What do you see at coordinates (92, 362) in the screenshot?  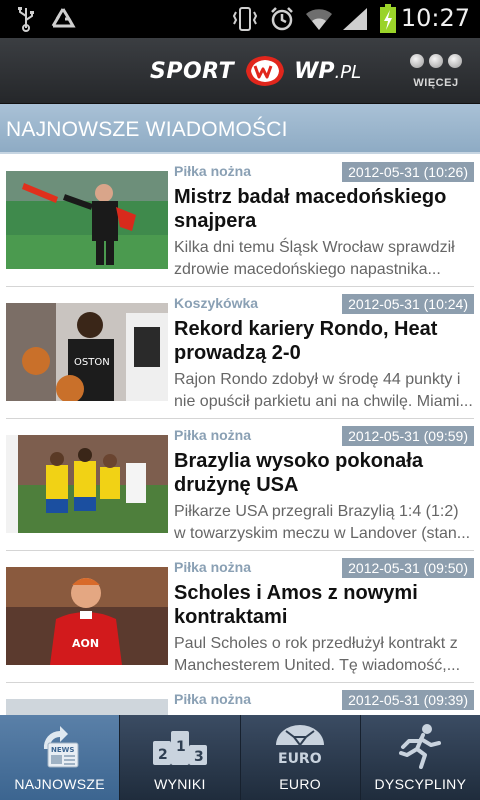 I see `svg-text: OSTON` at bounding box center [92, 362].